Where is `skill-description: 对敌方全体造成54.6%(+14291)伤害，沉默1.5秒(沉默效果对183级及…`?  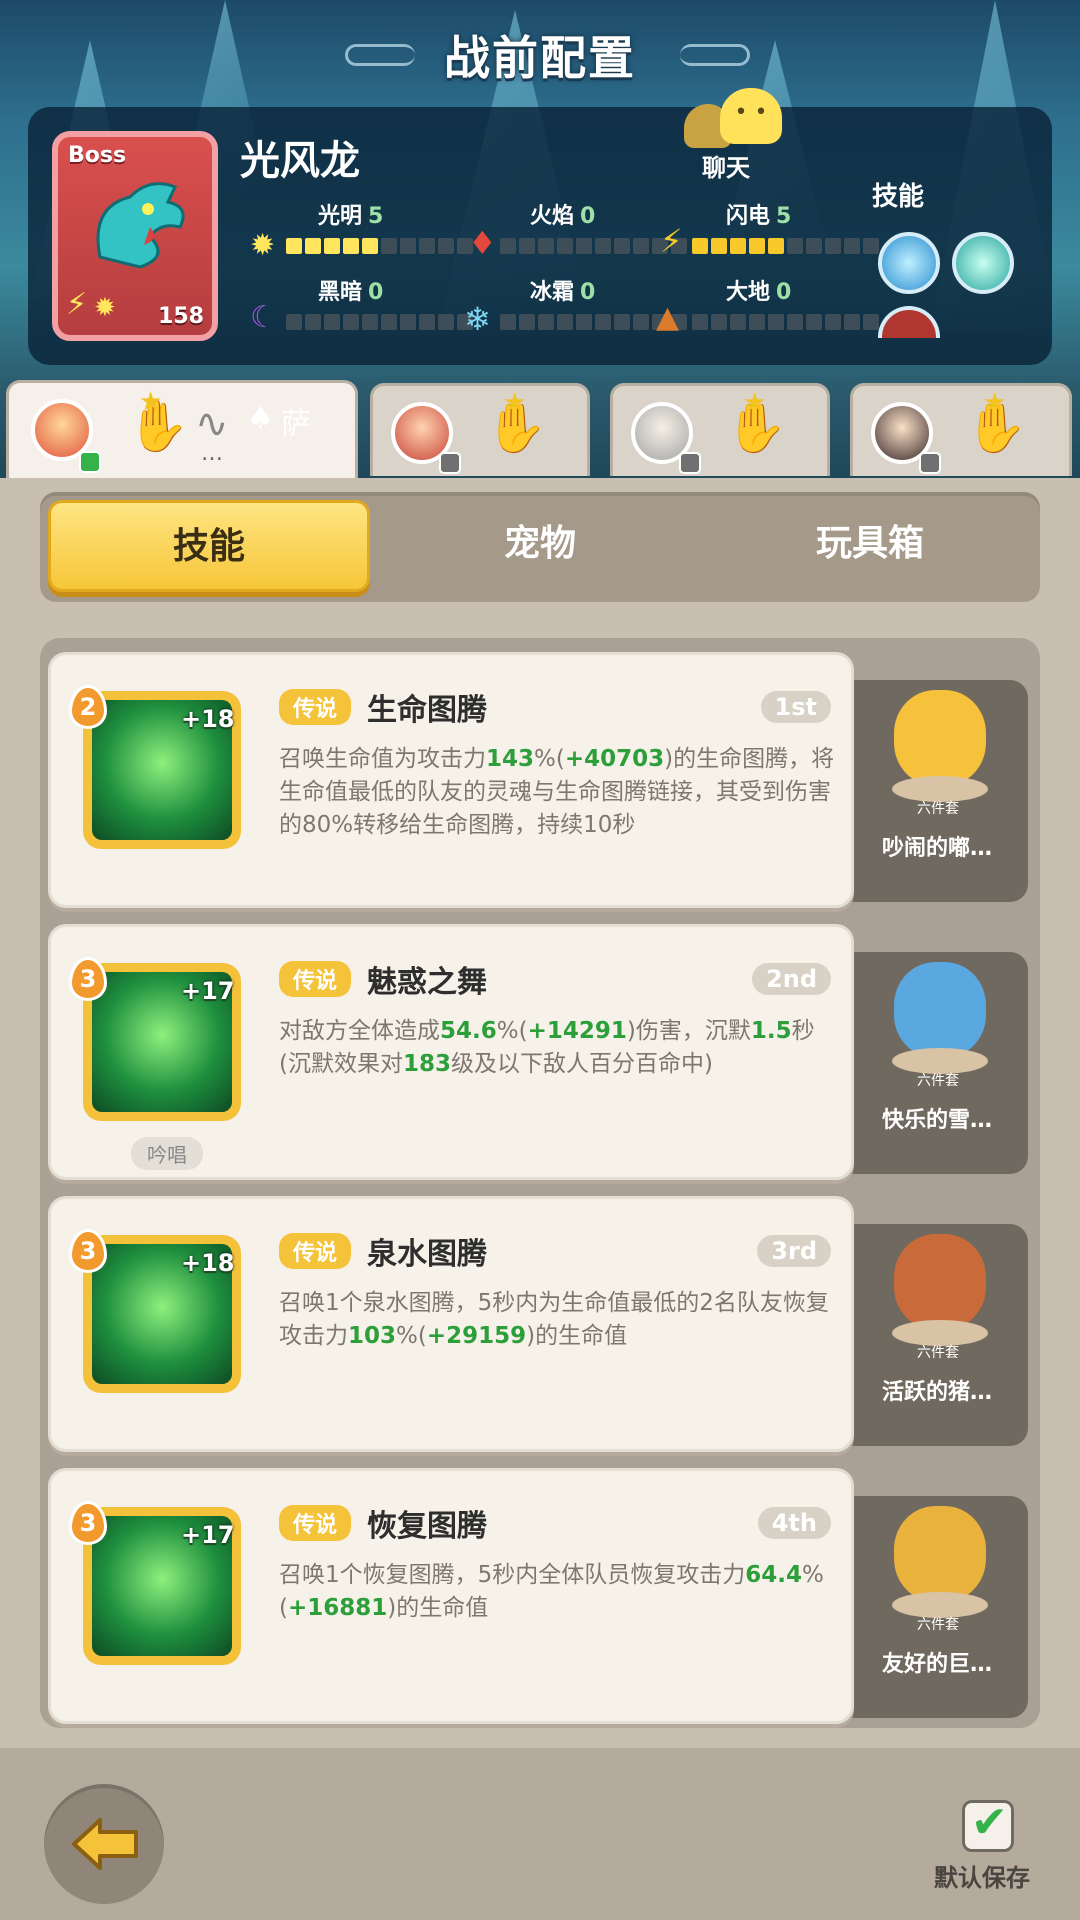 skill-description: 对敌方全体造成54.6%(+14291)伤害，沉默1.5秒(沉默效果对183级及… is located at coordinates (559, 1048).